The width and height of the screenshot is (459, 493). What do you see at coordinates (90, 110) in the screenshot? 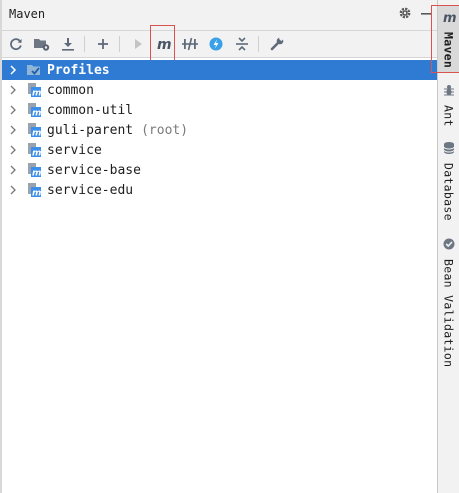
I see `tree-node-label: common-util` at bounding box center [90, 110].